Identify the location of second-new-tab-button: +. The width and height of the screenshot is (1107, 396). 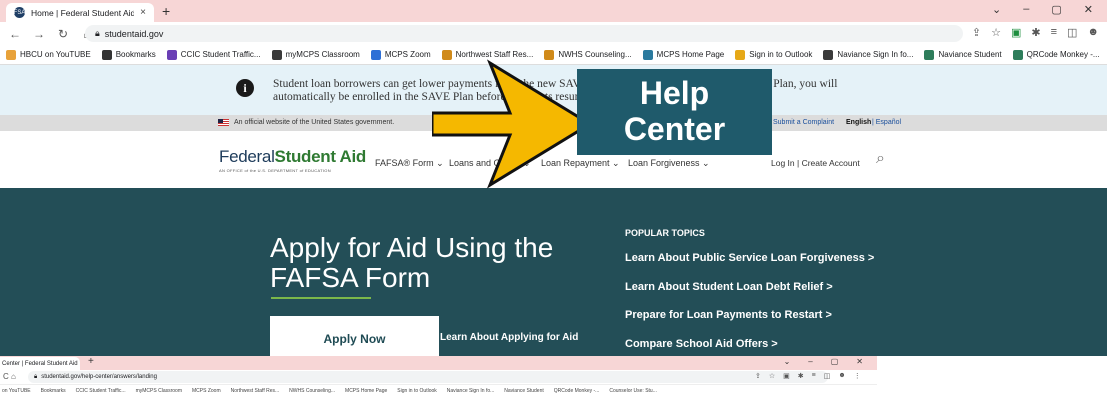
(91, 361).